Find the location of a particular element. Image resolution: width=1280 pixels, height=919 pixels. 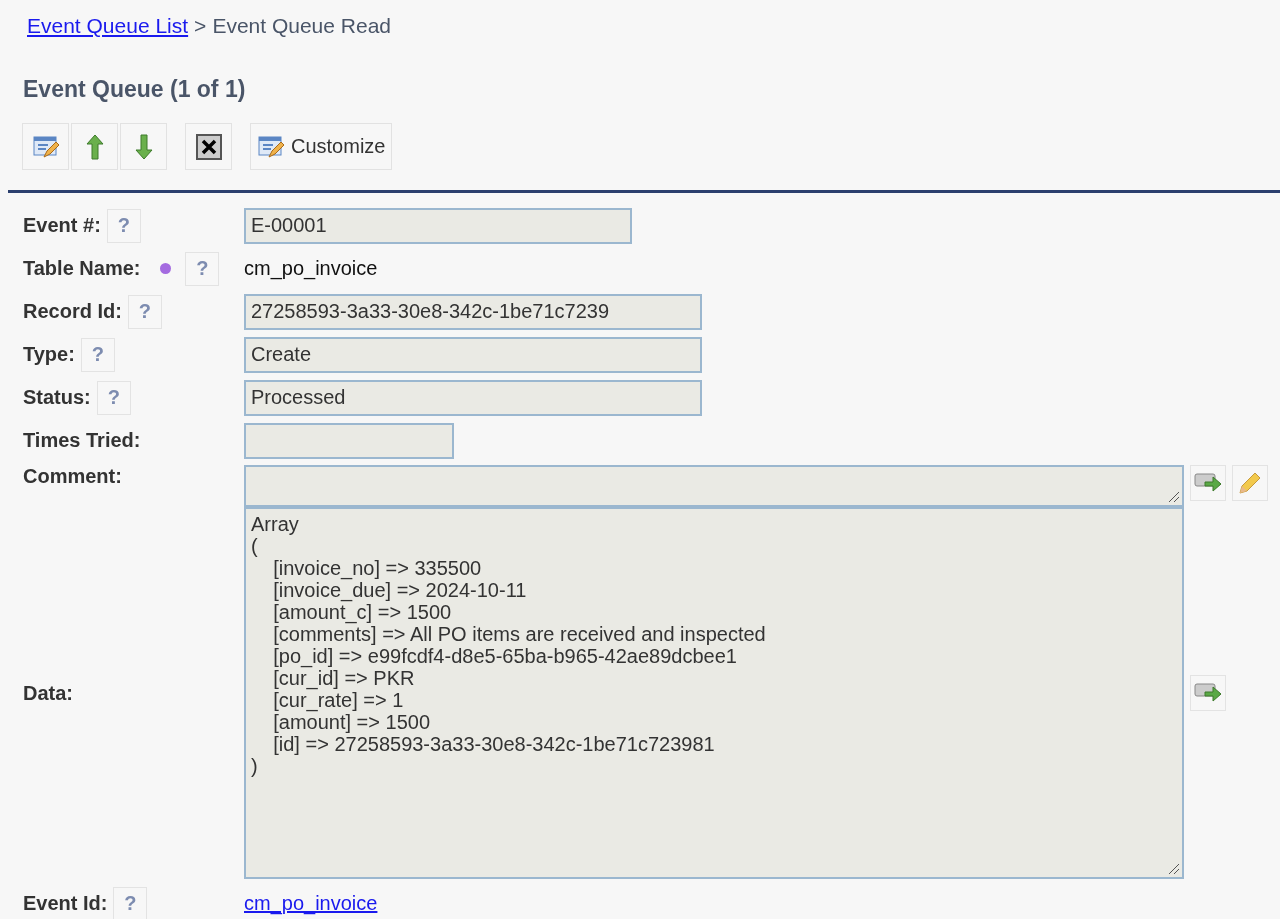

input-field: 27258593-3a33-30e8-342c-1be71c7239 is located at coordinates (473, 311).